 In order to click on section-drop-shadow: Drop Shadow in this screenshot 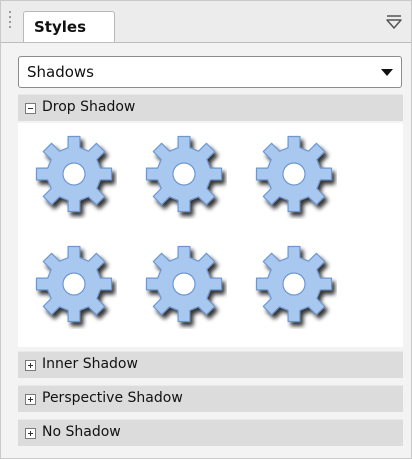, I will do `click(210, 107)`.